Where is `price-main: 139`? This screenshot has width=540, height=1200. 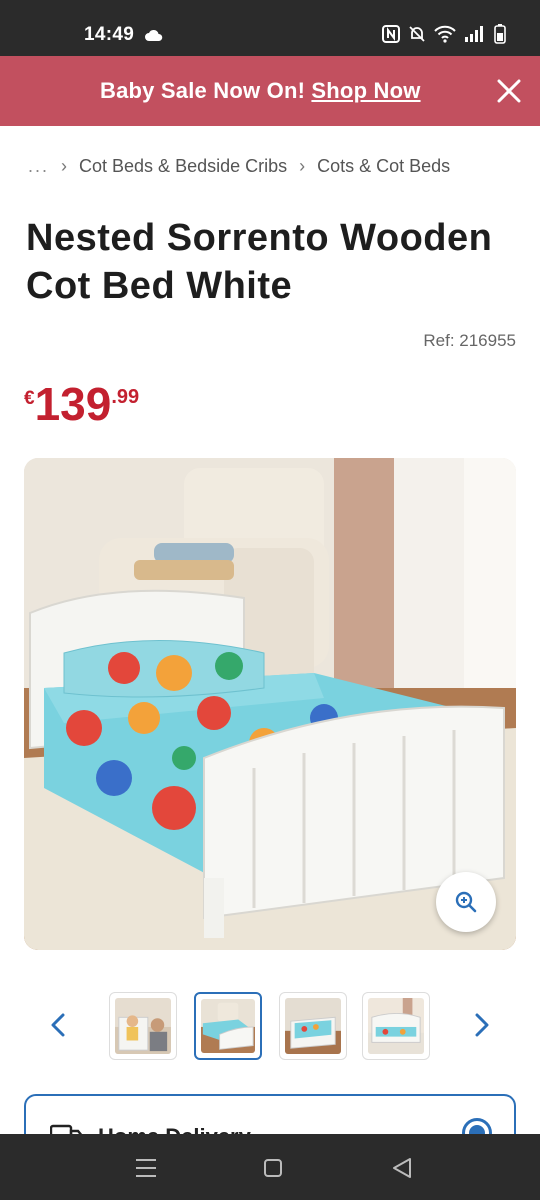 price-main: 139 is located at coordinates (73, 404).